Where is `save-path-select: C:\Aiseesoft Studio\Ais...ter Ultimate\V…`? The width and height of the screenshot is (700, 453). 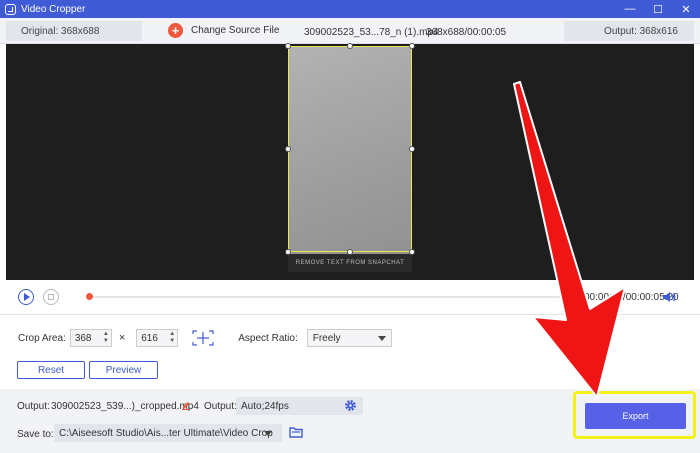 save-path-select: C:\Aiseesoft Studio\Ais...ter Ultimate\V… is located at coordinates (168, 433).